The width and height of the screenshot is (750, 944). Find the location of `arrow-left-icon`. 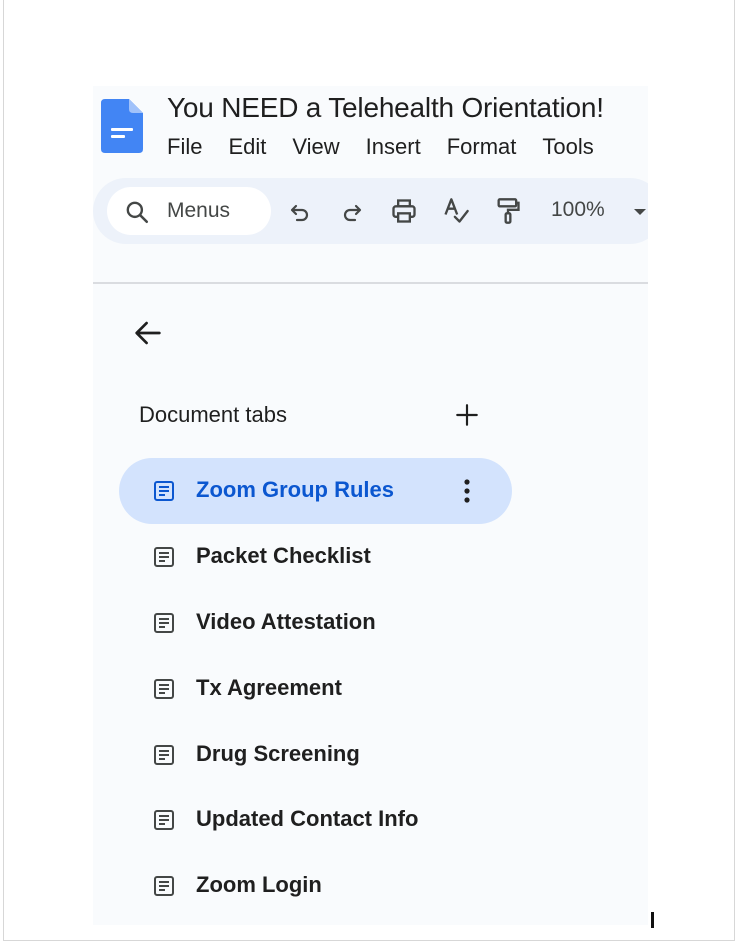

arrow-left-icon is located at coordinates (148, 333).